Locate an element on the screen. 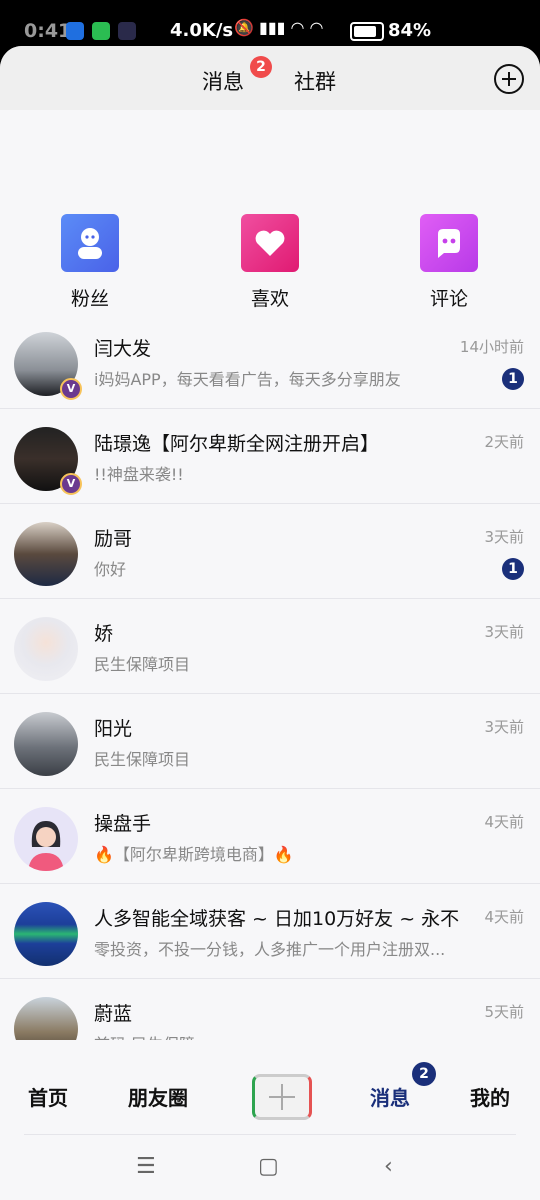 The image size is (540, 1200). conversation-preview: 你好 is located at coordinates (110, 569).